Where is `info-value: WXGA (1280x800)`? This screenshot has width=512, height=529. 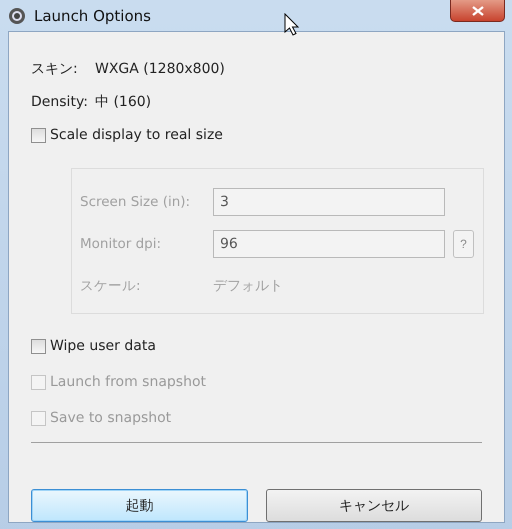
info-value: WXGA (1280x800) is located at coordinates (160, 68).